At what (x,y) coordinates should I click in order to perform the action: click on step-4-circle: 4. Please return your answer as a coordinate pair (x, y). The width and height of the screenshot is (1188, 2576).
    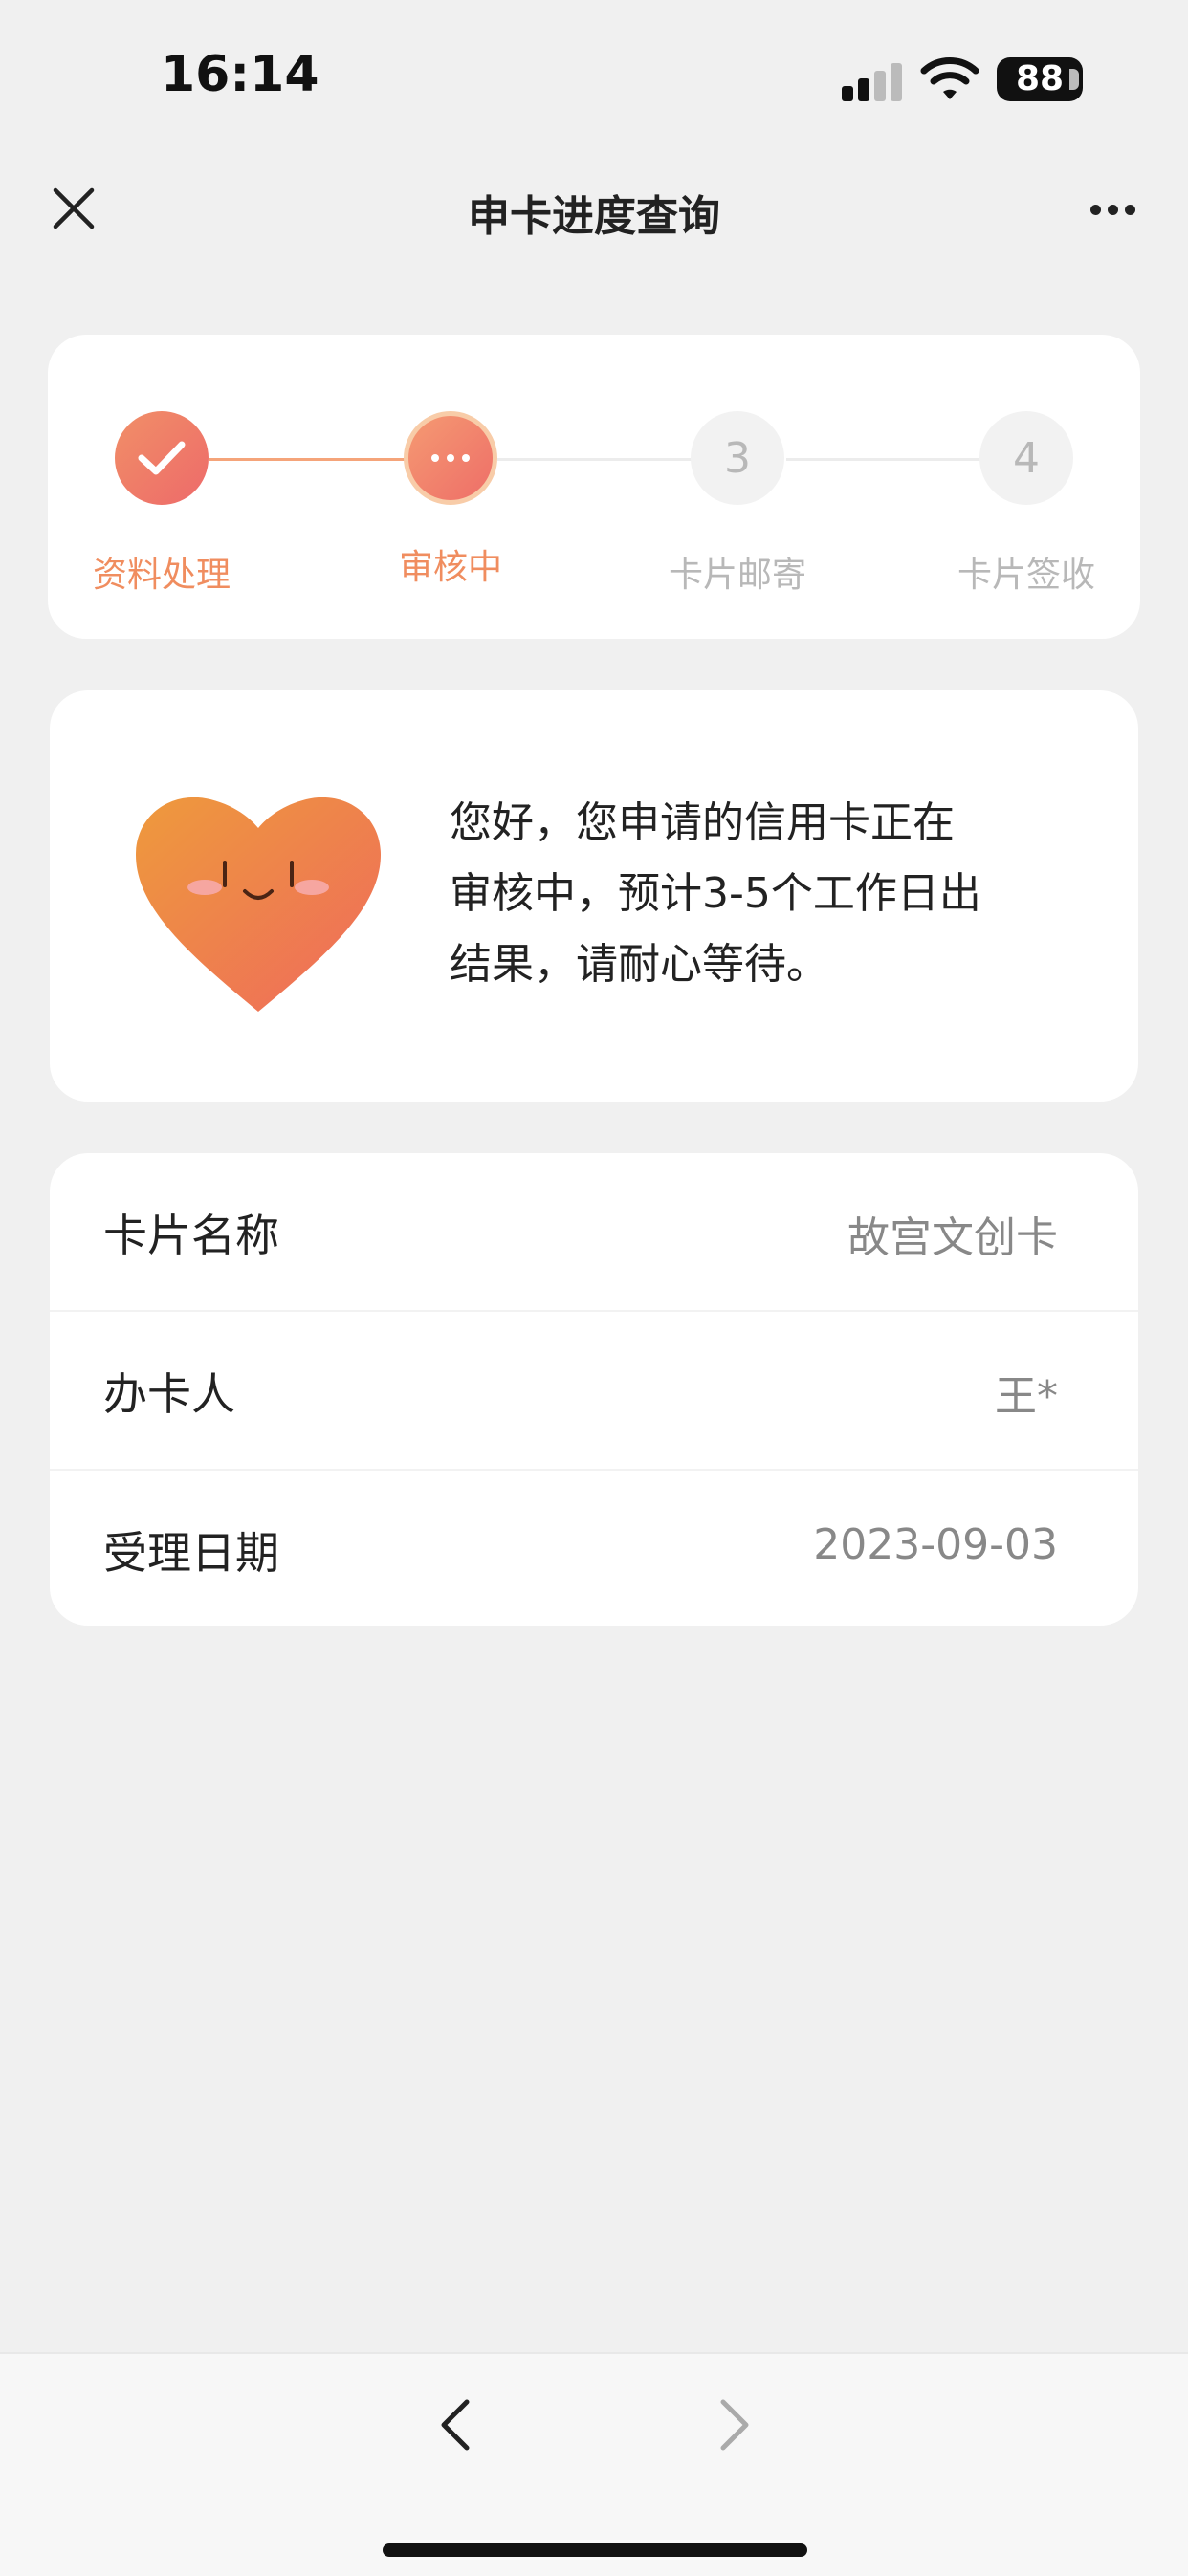
    Looking at the image, I should click on (1026, 458).